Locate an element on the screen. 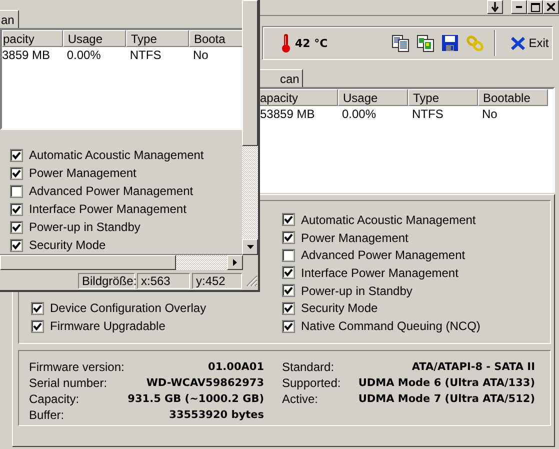 The width and height of the screenshot is (559, 449). status-field: Bildgröße: is located at coordinates (106, 281).